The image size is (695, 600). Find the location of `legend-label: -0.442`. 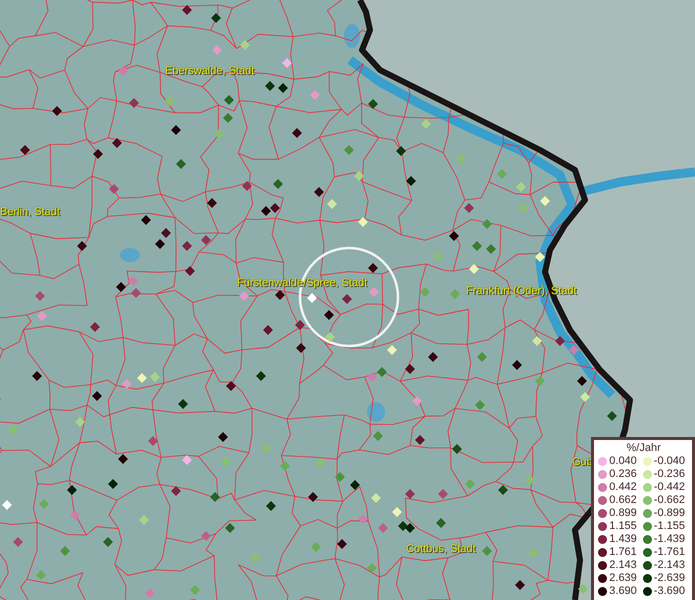

legend-label: -0.442 is located at coordinates (669, 487).